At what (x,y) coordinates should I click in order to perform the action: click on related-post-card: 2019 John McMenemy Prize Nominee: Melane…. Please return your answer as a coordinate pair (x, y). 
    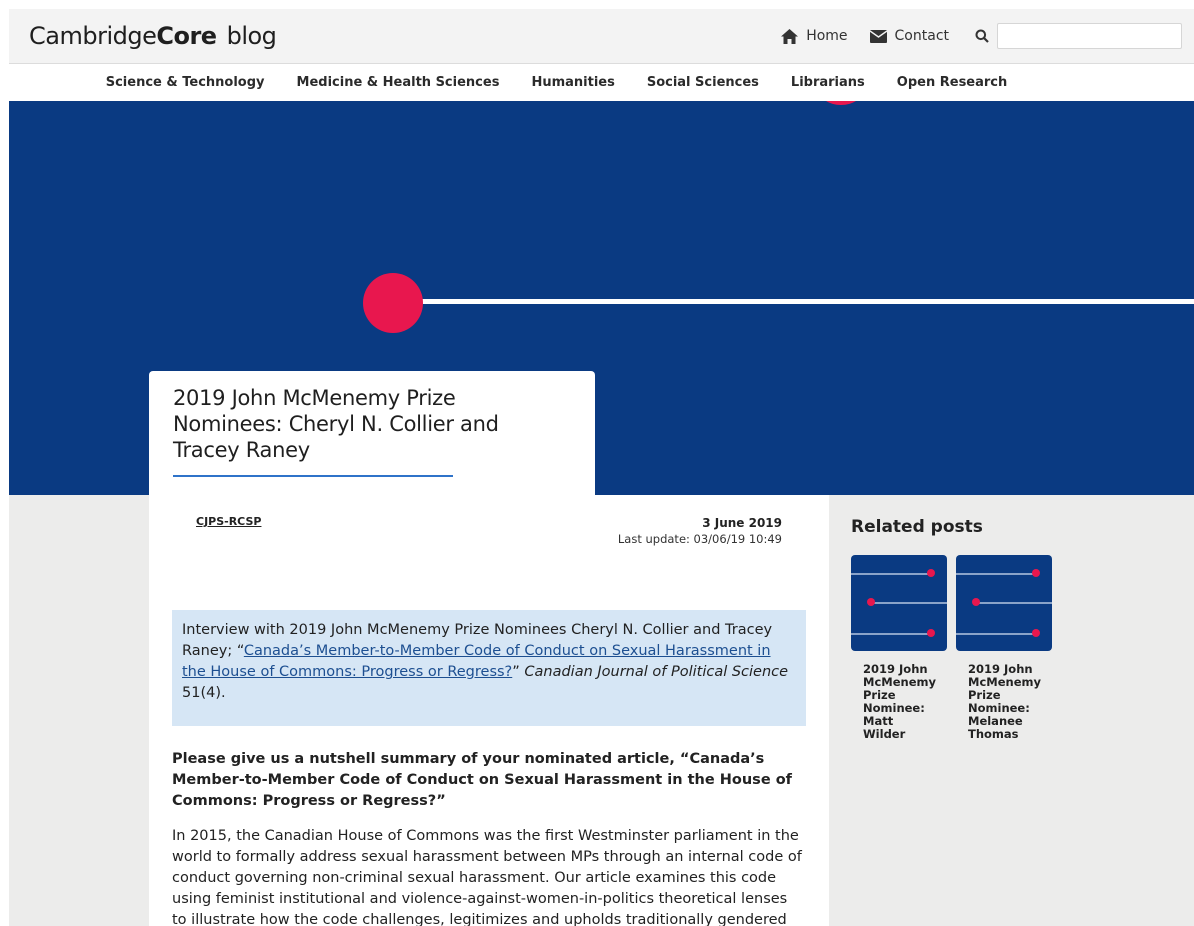
    Looking at the image, I should click on (1004, 648).